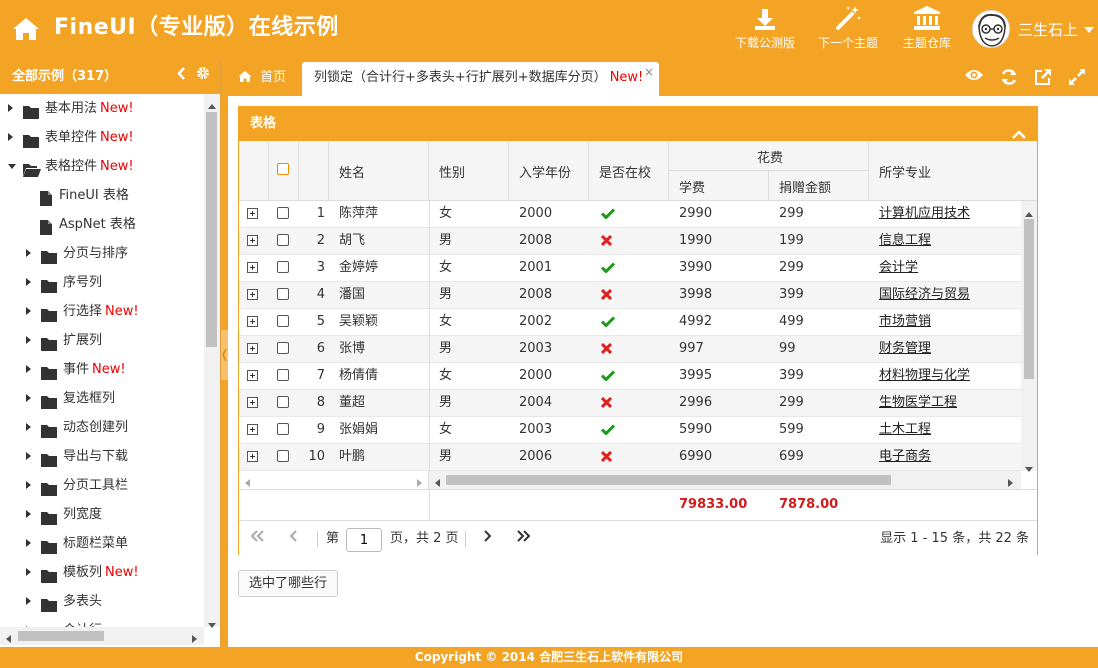 This screenshot has width=1098, height=668. I want to click on sidebar-item: 多表头, so click(102, 601).